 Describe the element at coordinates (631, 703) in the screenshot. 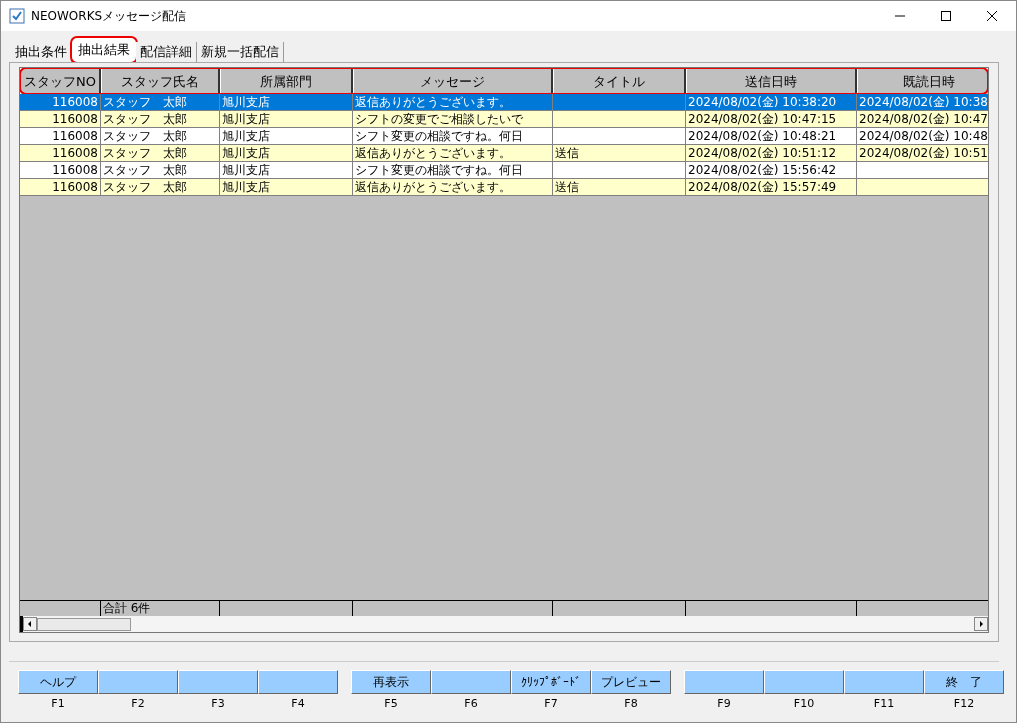

I see `key-label: F8` at that location.